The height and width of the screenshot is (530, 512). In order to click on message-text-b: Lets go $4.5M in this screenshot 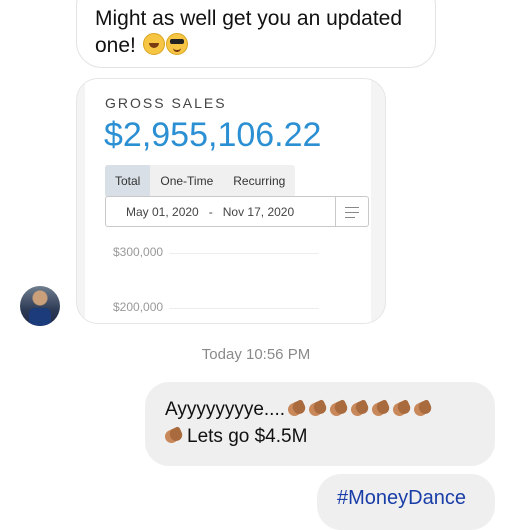, I will do `click(247, 436)`.